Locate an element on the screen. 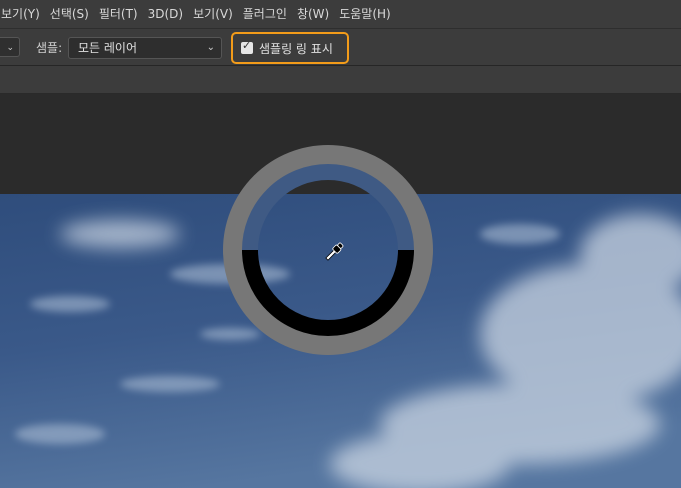  show-sampling-ring-checkbox: ✓ is located at coordinates (247, 46).